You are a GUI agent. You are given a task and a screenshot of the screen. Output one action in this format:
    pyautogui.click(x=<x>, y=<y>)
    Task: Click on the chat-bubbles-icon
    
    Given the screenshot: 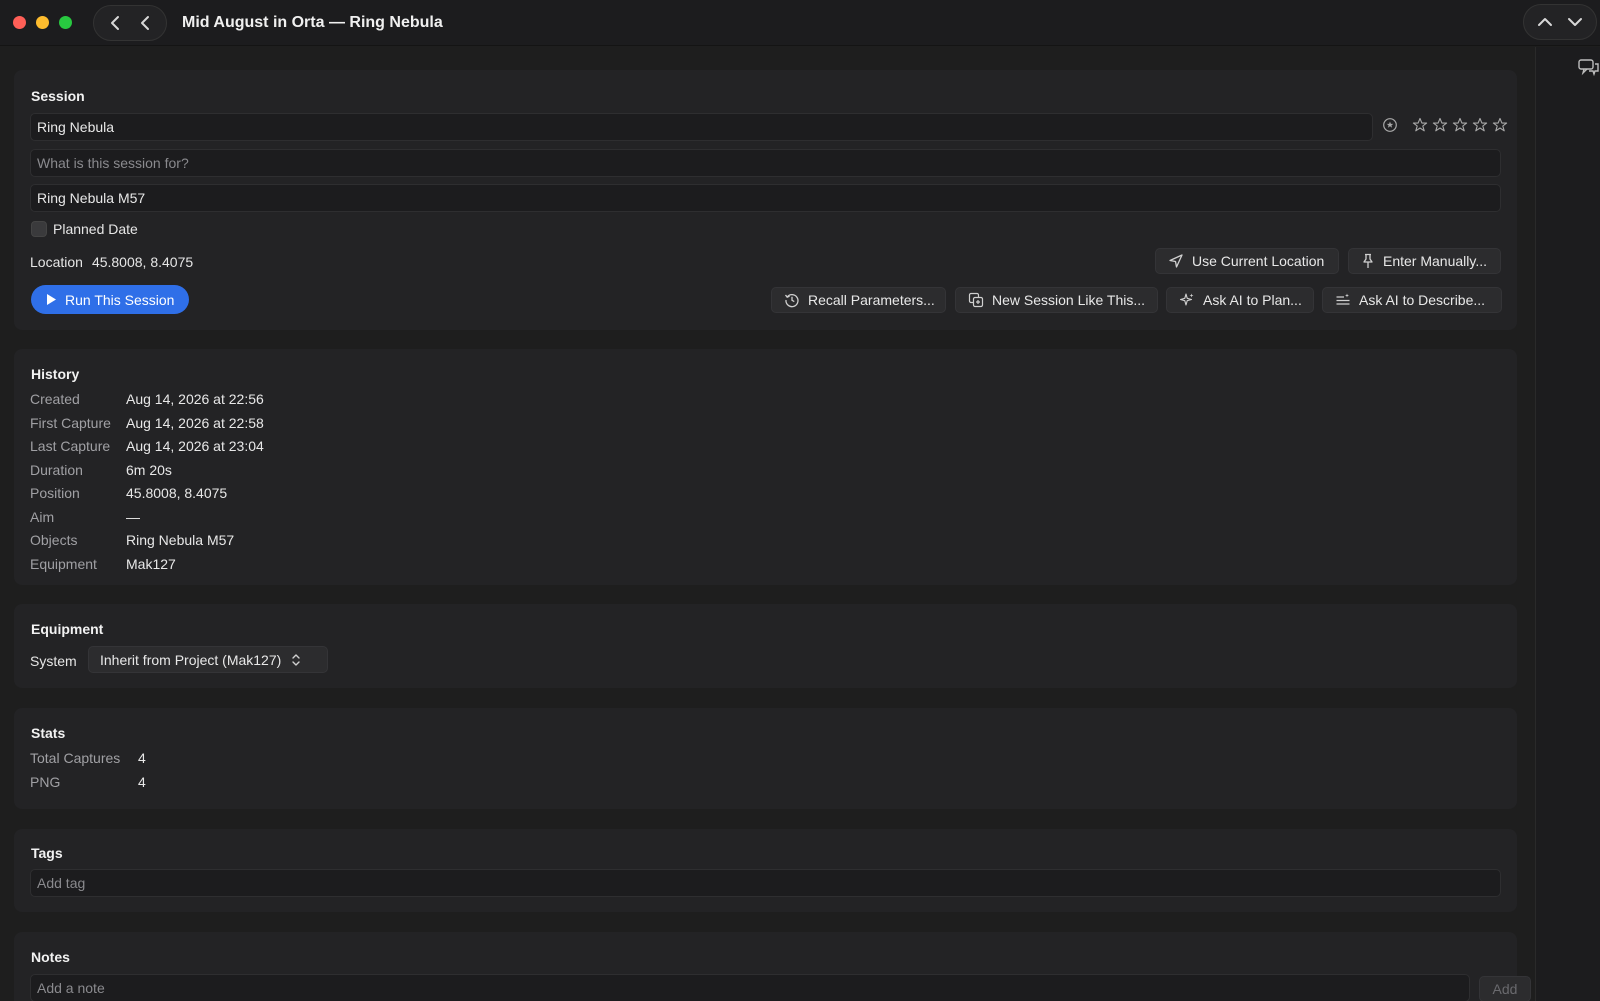 What is the action you would take?
    pyautogui.click(x=1588, y=68)
    